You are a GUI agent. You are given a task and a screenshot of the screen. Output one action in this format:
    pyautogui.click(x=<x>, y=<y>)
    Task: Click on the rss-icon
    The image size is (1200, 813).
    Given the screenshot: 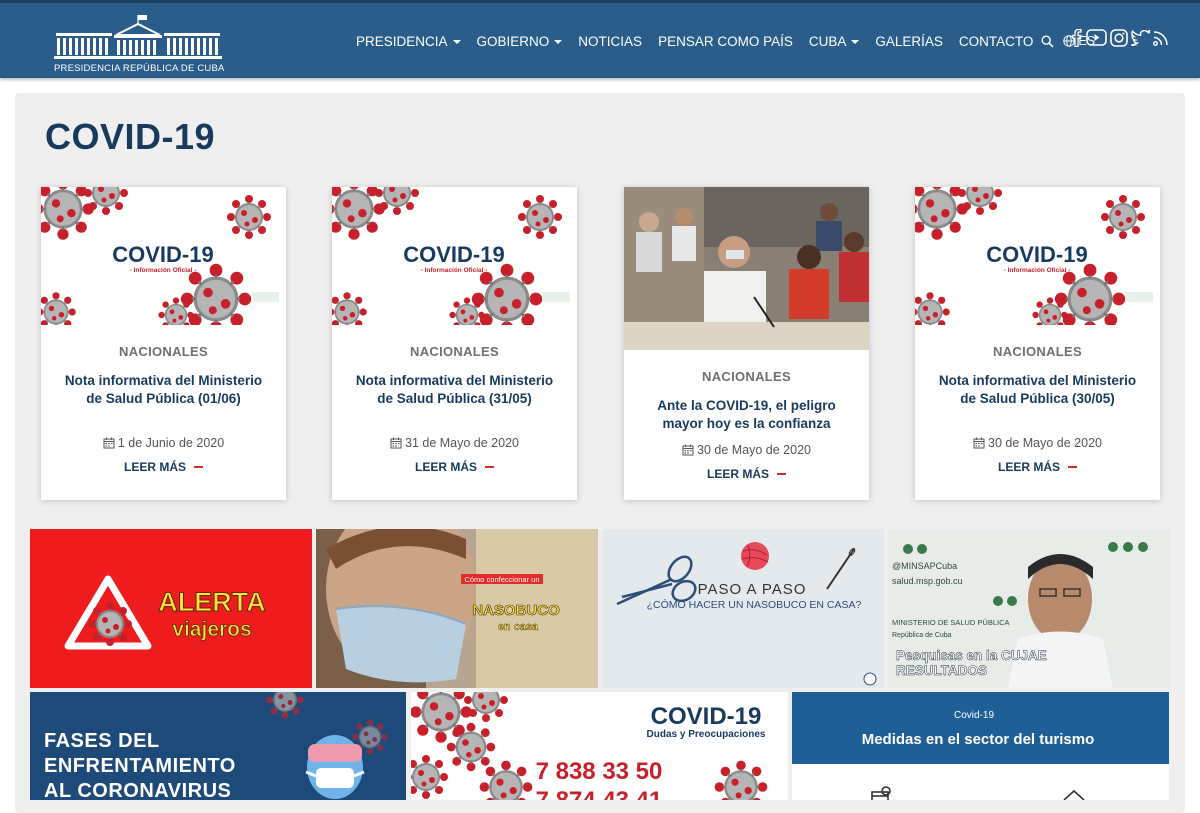 What is the action you would take?
    pyautogui.click(x=1161, y=38)
    